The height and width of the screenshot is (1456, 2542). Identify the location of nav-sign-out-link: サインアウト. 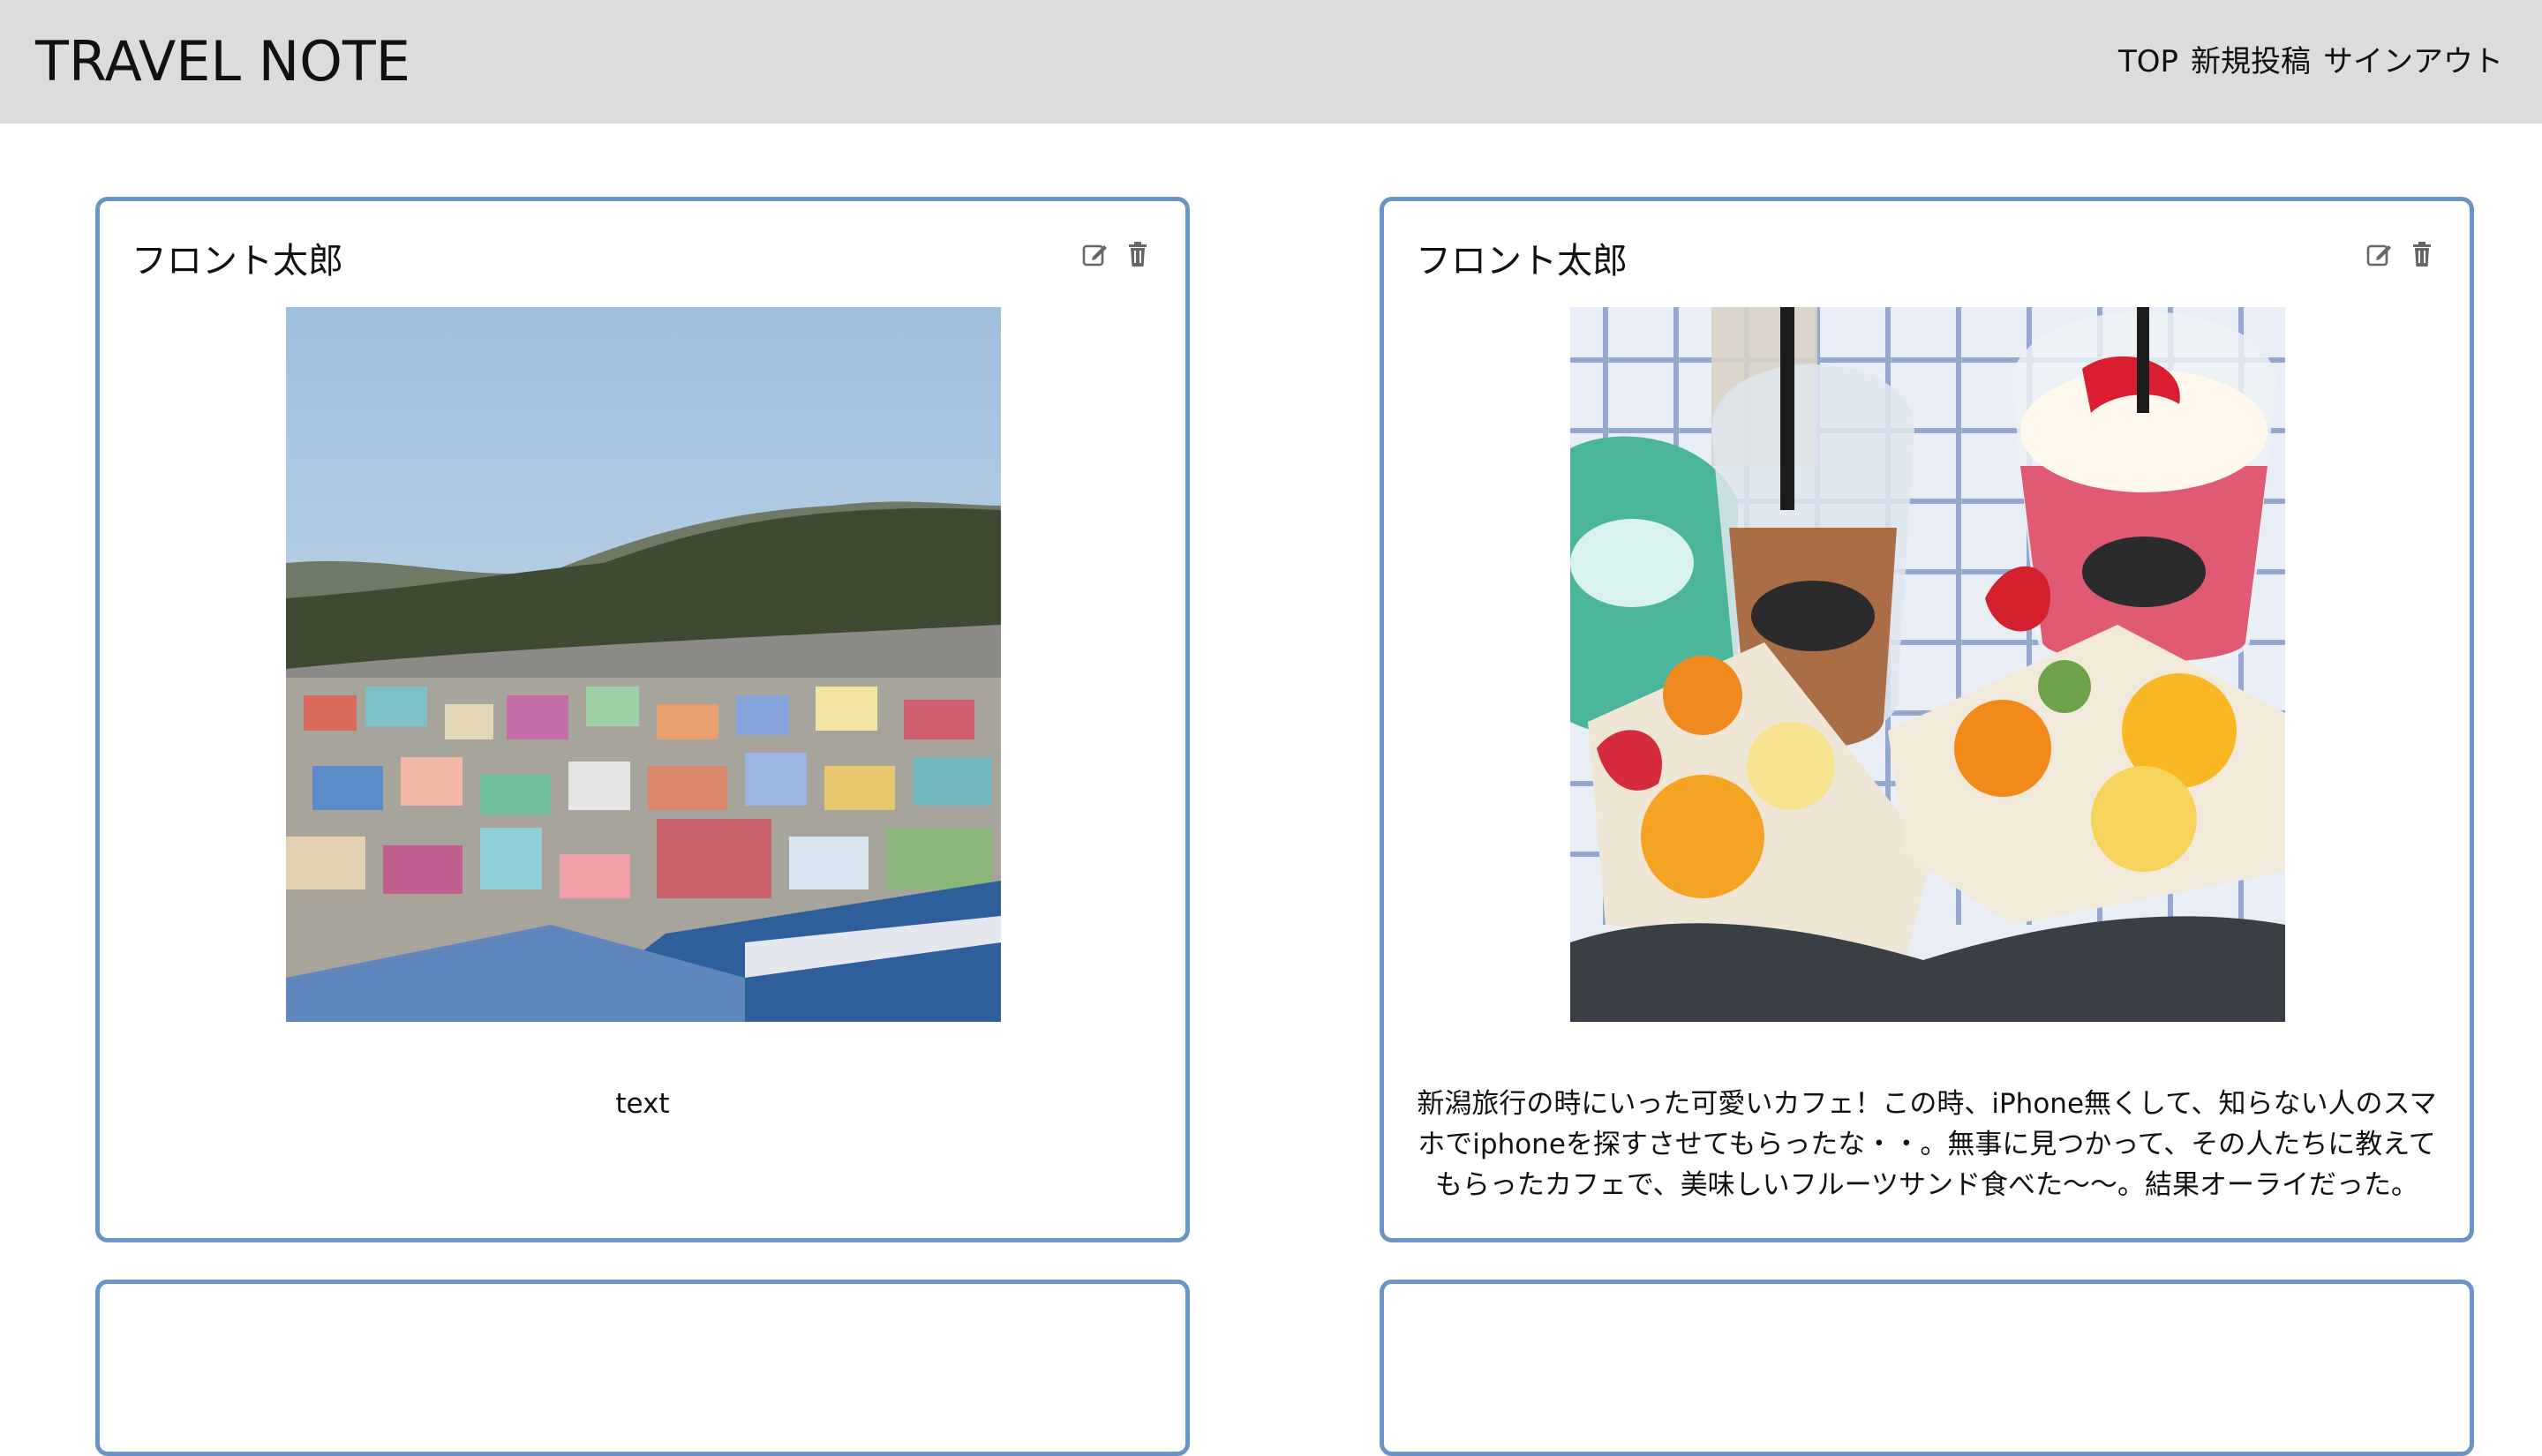
(2413, 61).